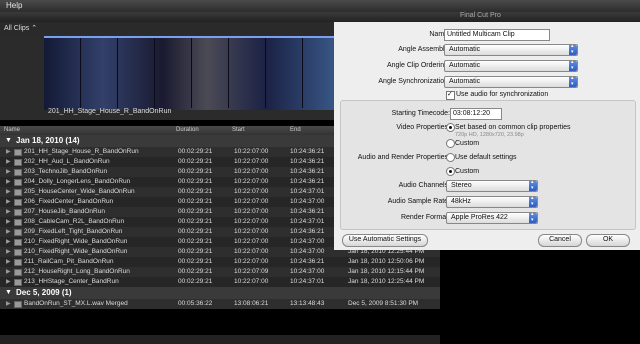 This screenshot has width=640, height=344. What do you see at coordinates (492, 201) in the screenshot?
I see `audio-rate-popup: 48kHz` at bounding box center [492, 201].